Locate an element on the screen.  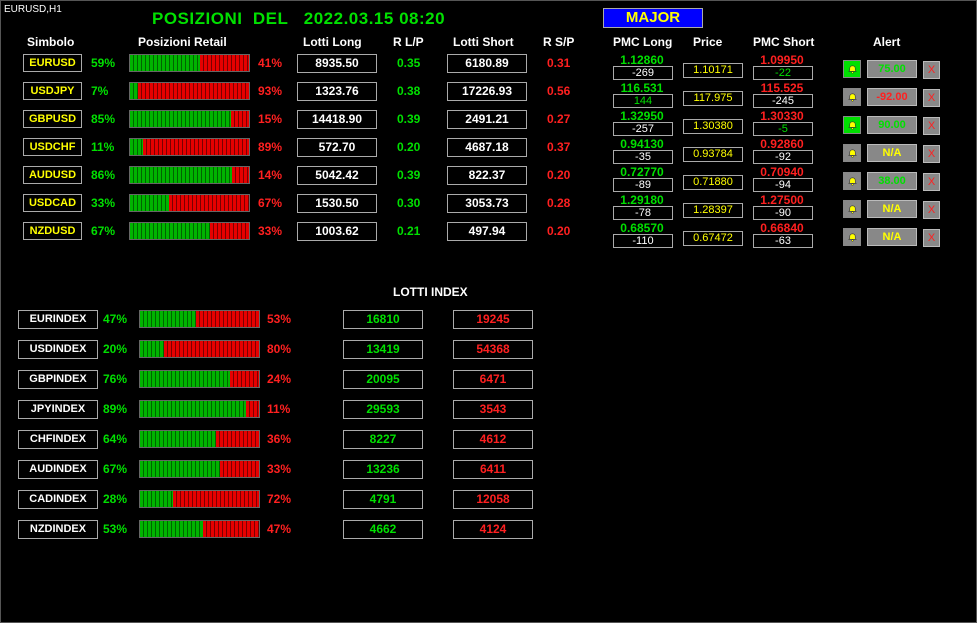
price-value: 1.28397 is located at coordinates (713, 210).